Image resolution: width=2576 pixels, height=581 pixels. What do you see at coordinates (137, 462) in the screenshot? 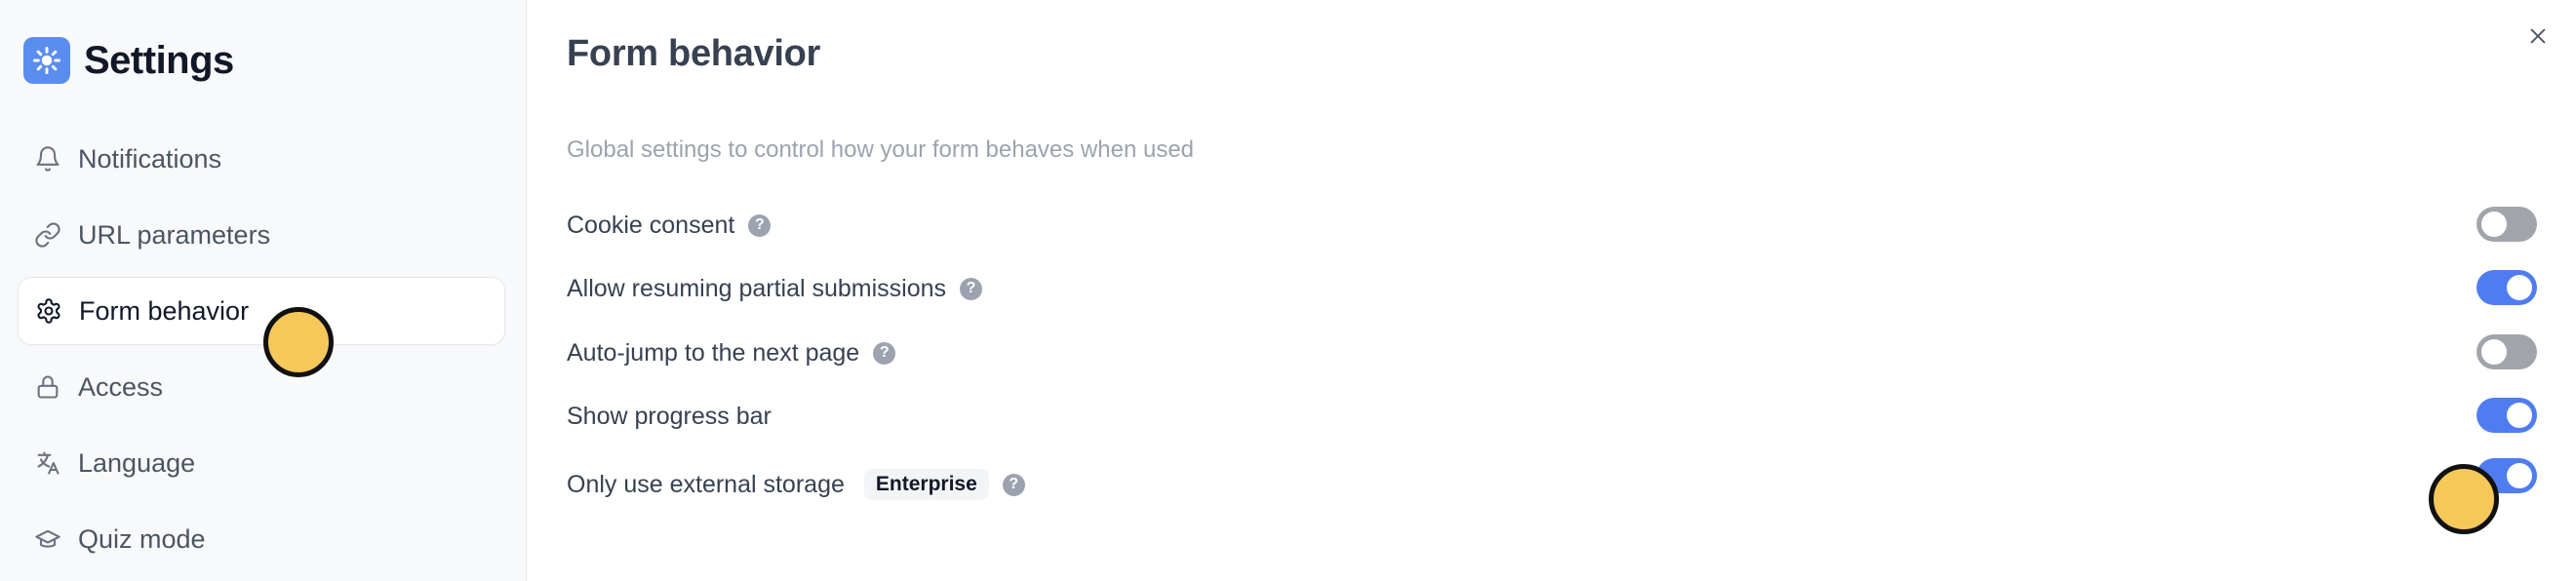
I see `sidebar-item-label: Language` at bounding box center [137, 462].